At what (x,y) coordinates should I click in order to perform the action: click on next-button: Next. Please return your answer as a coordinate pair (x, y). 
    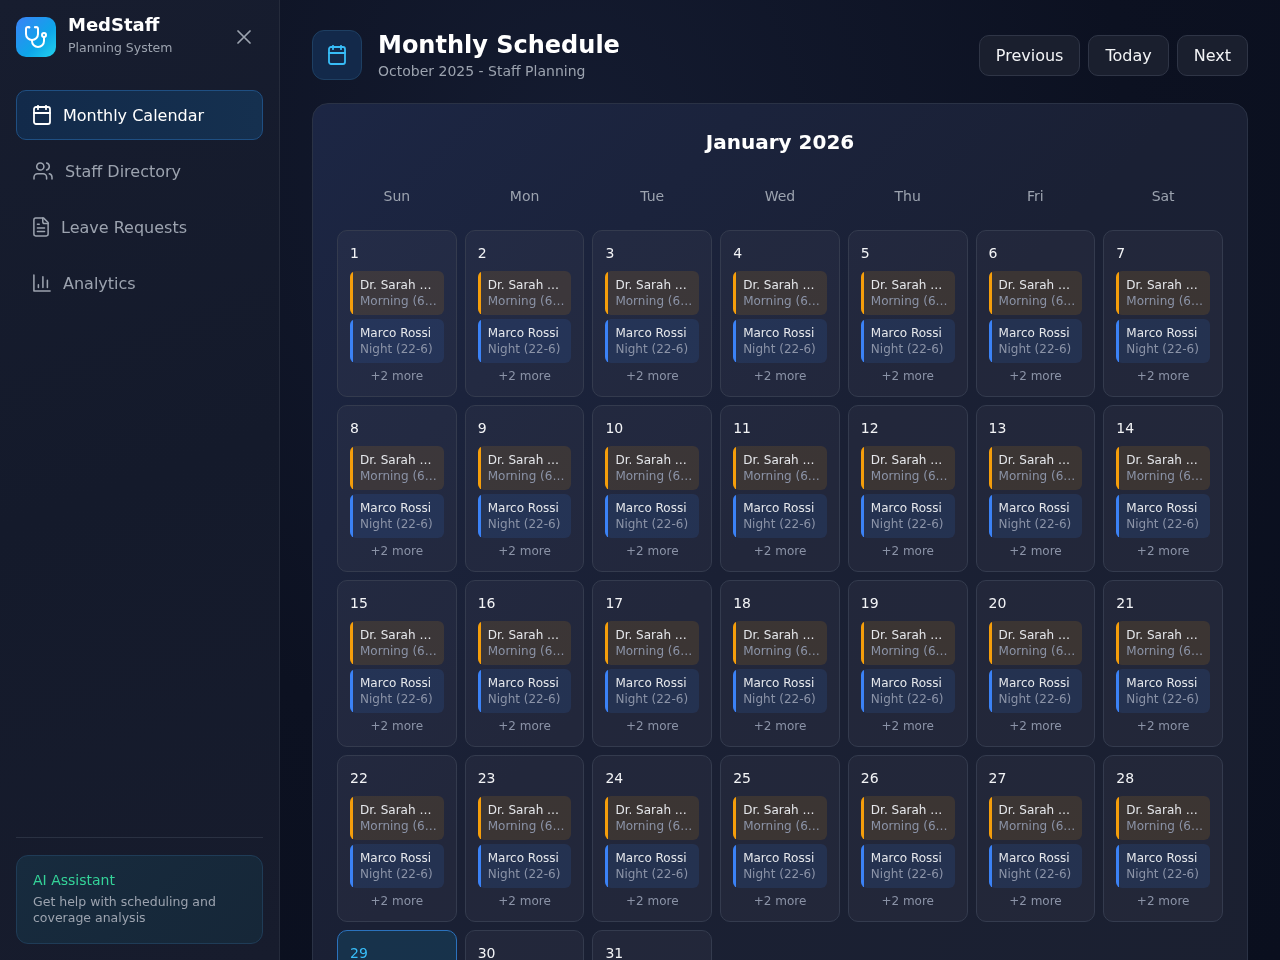
    Looking at the image, I should click on (1212, 55).